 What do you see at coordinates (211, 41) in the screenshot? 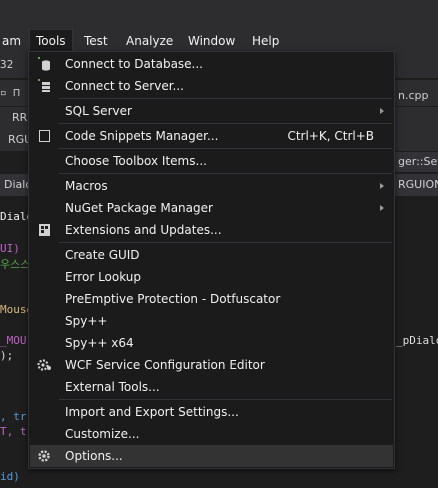
I see `menu-window: Window` at bounding box center [211, 41].